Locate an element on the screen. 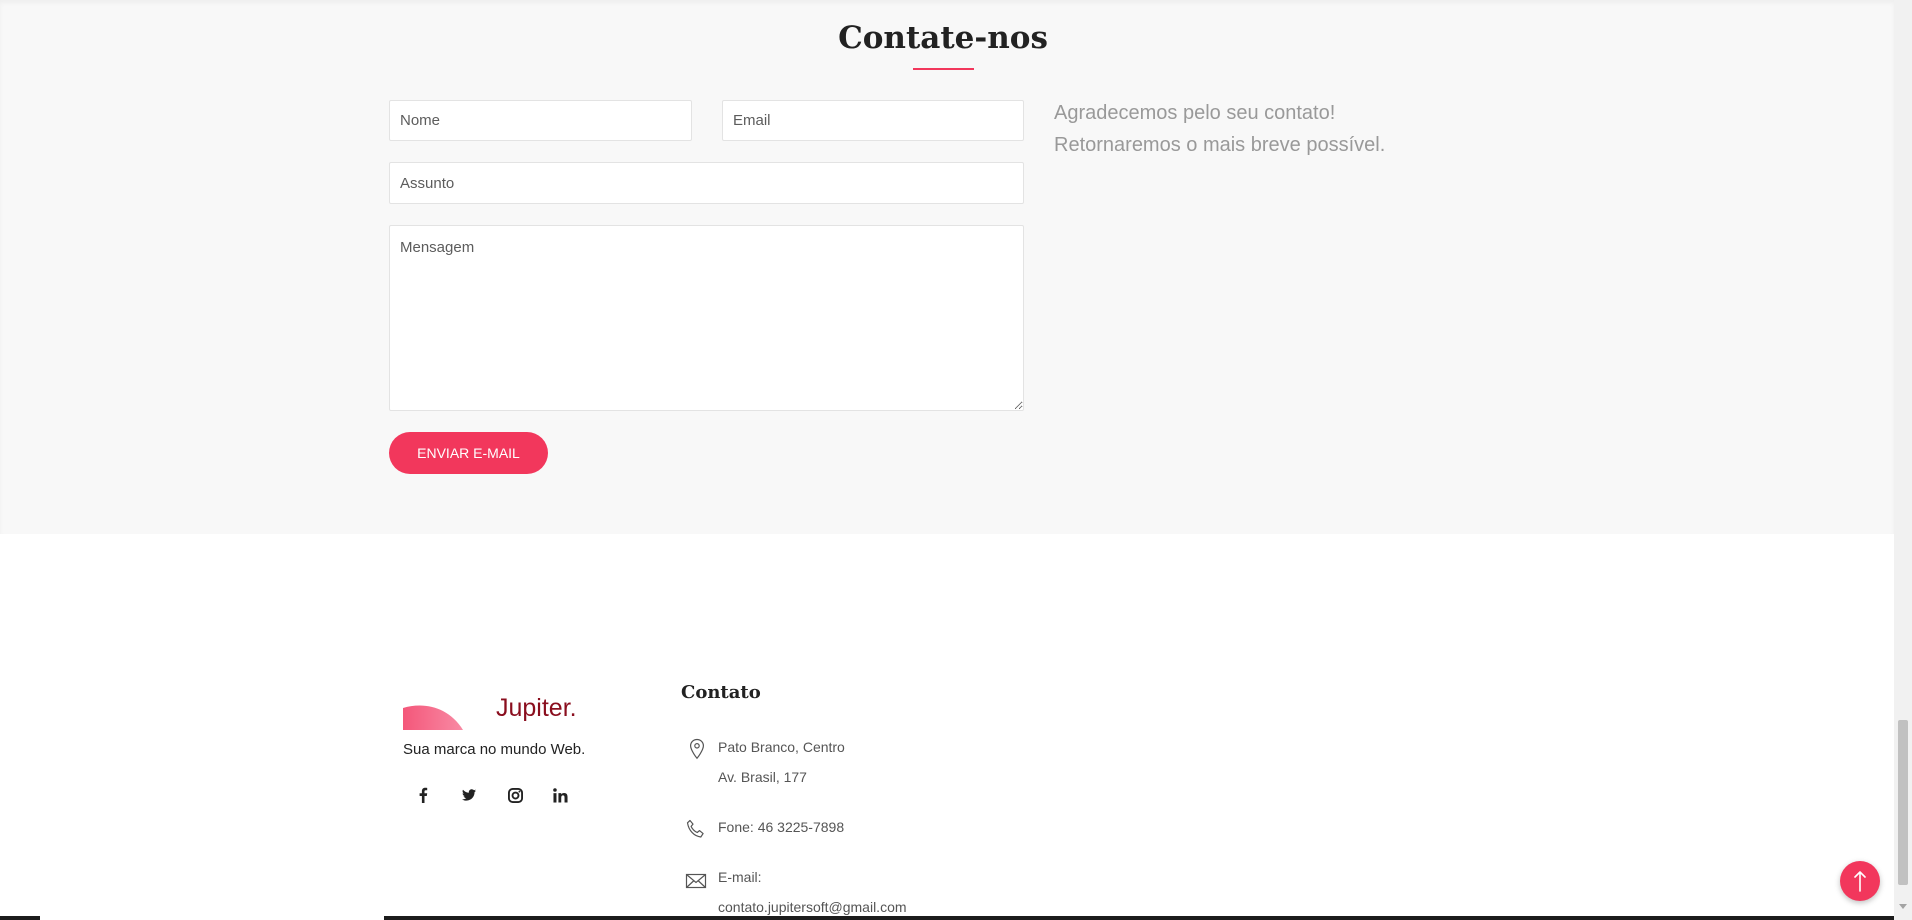  location-pin-icon is located at coordinates (697, 749).